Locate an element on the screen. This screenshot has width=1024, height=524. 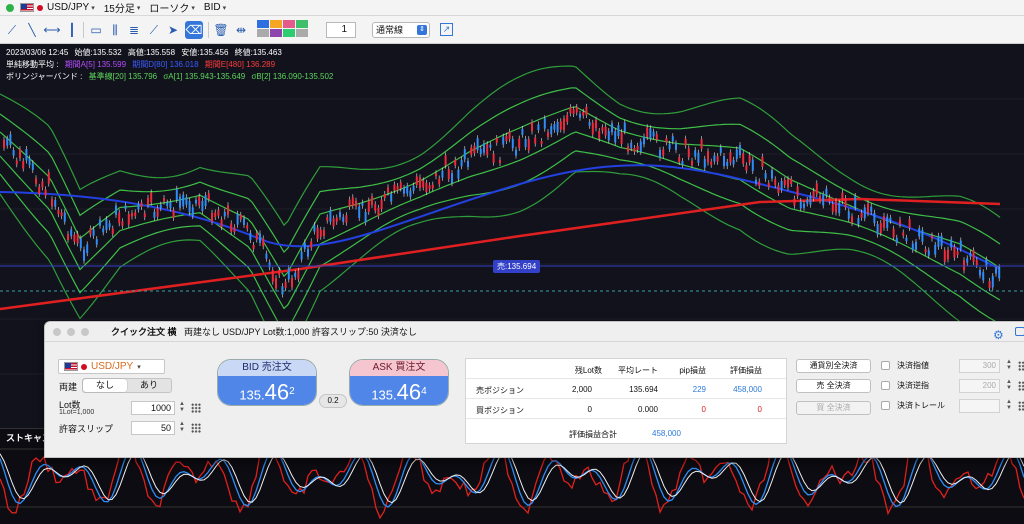
currency-select: USD/JPY ▾ is located at coordinates (111, 366).